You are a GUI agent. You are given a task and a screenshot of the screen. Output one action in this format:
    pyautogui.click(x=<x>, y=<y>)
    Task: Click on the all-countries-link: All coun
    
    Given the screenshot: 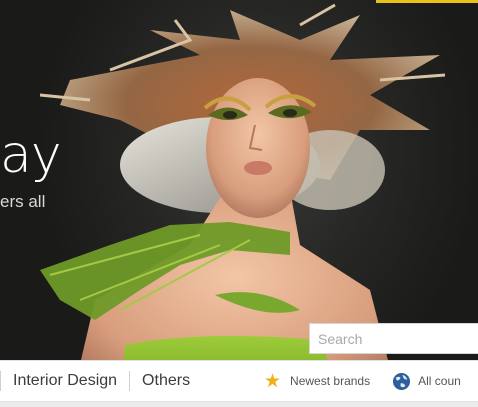 What is the action you would take?
    pyautogui.click(x=415, y=381)
    